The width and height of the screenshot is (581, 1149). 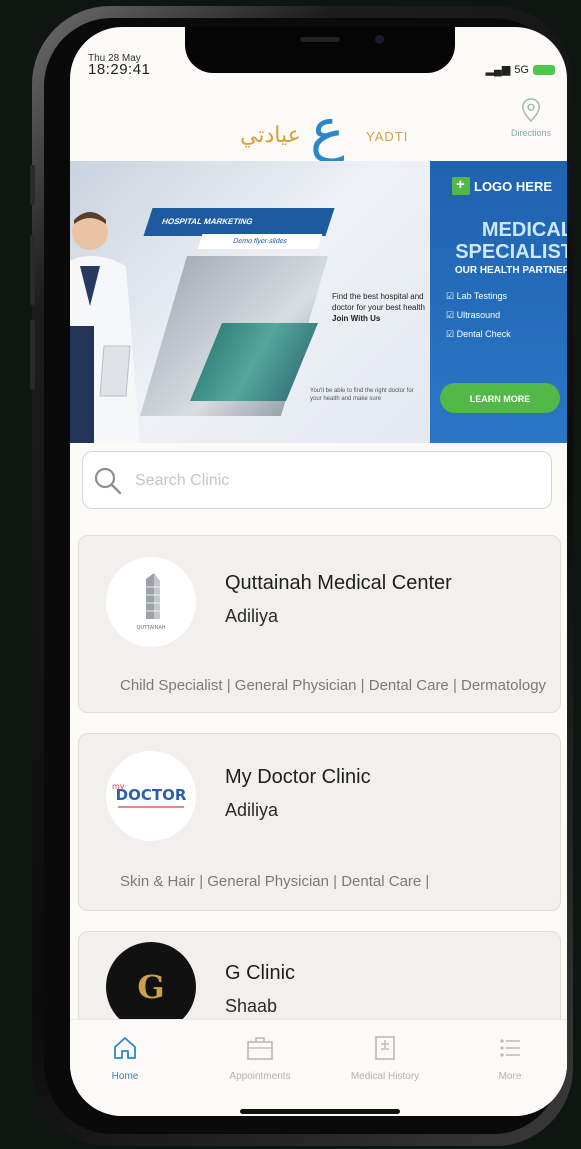 What do you see at coordinates (119, 69) in the screenshot?
I see `status-time: 18:29:41` at bounding box center [119, 69].